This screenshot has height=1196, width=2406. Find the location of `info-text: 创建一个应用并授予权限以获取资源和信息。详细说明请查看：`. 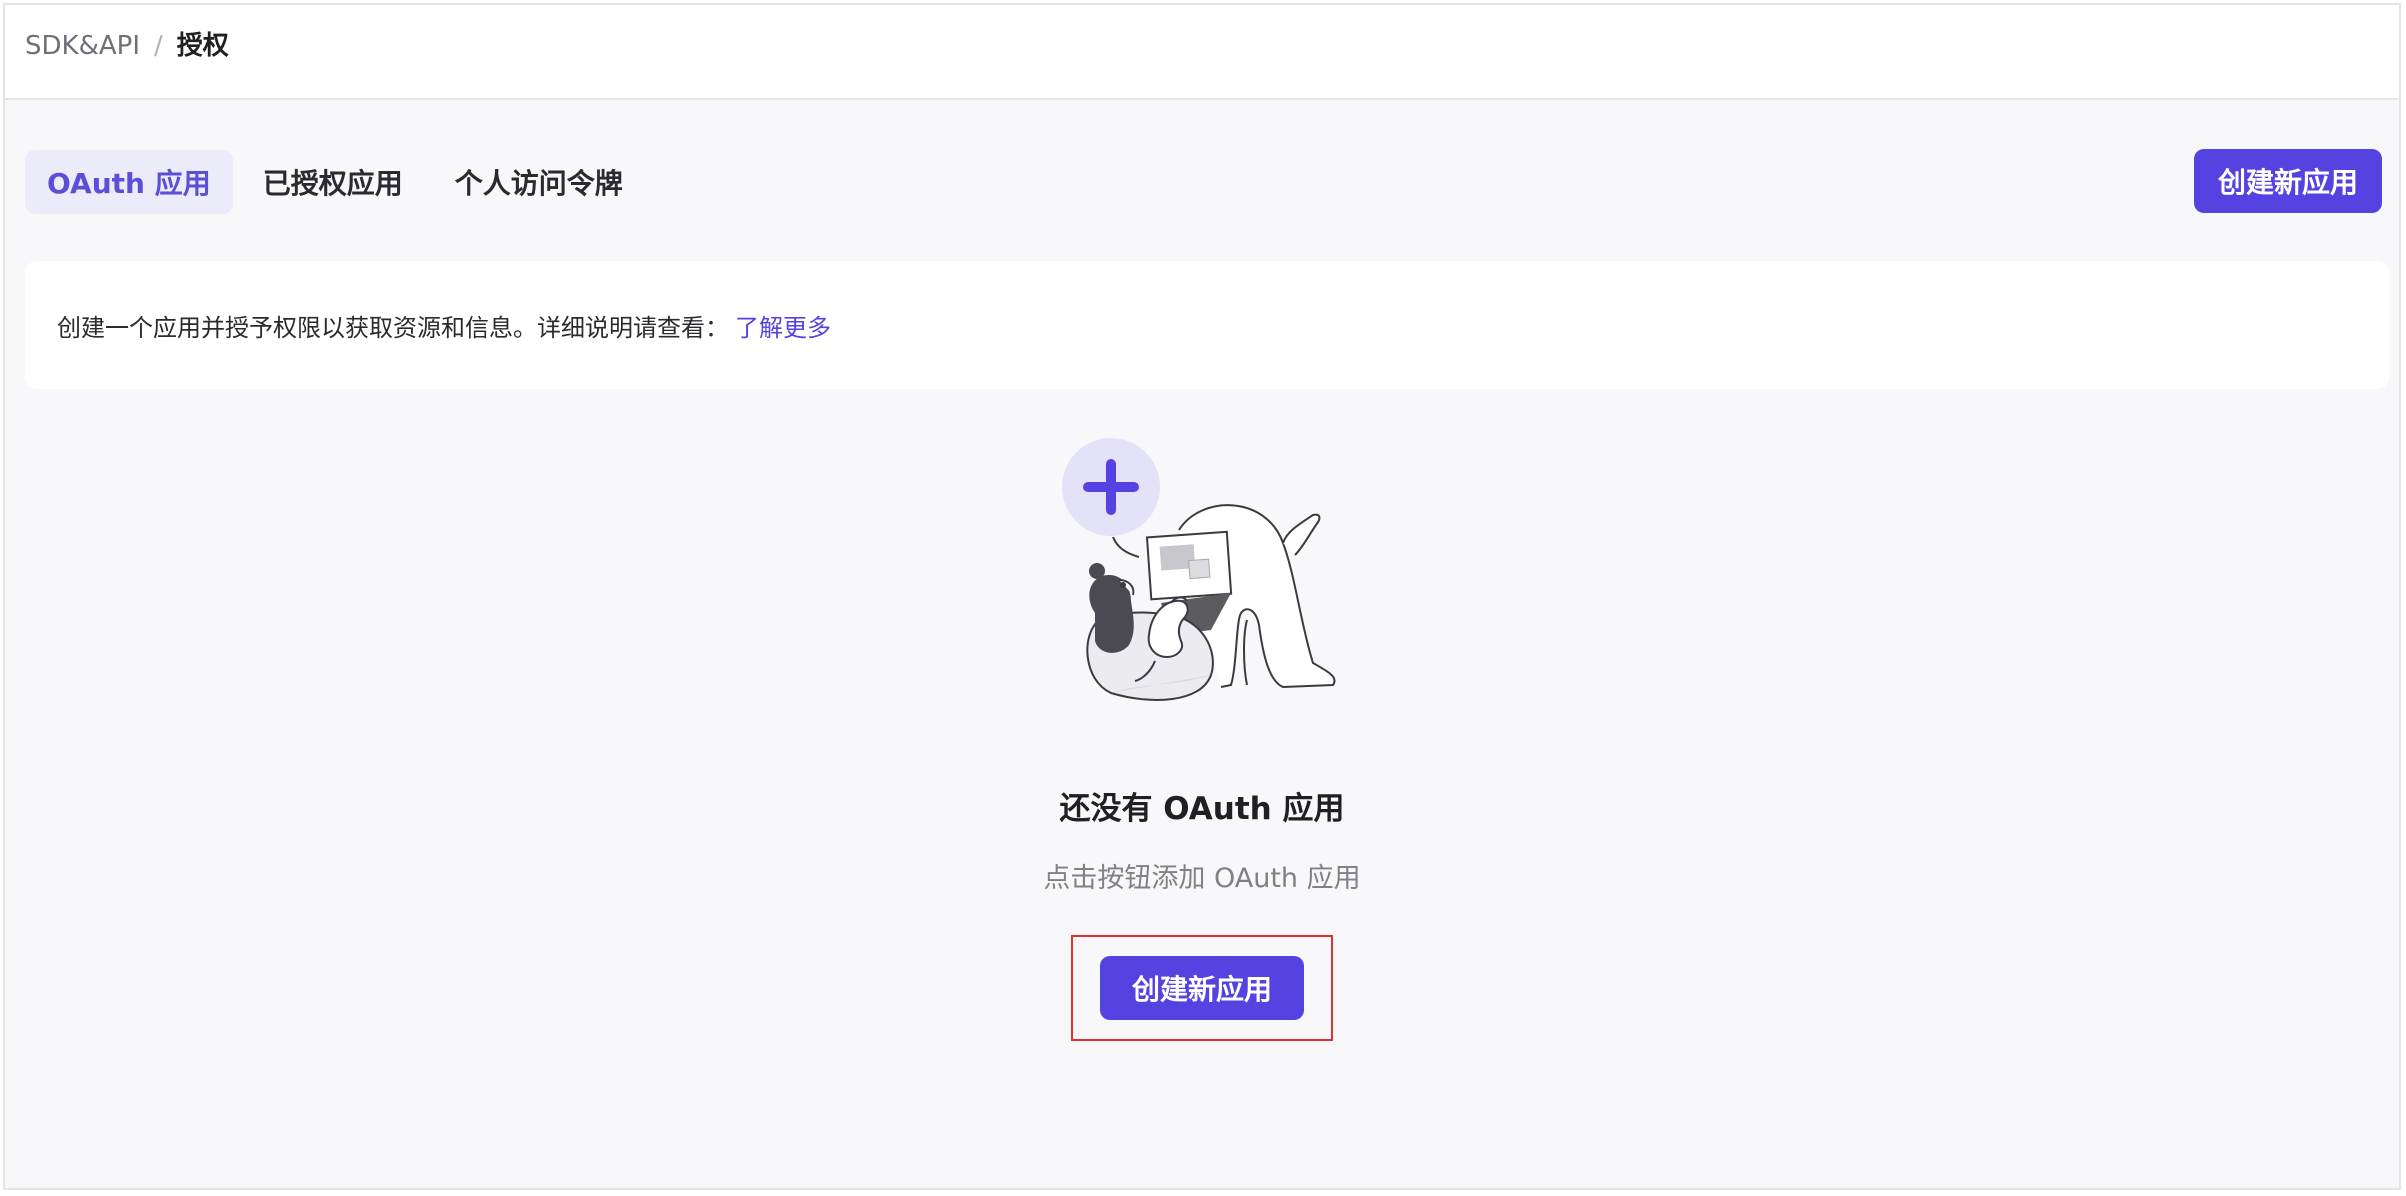

info-text: 创建一个应用并授予权限以获取资源和信息。详细说明请查看： is located at coordinates (393, 327).